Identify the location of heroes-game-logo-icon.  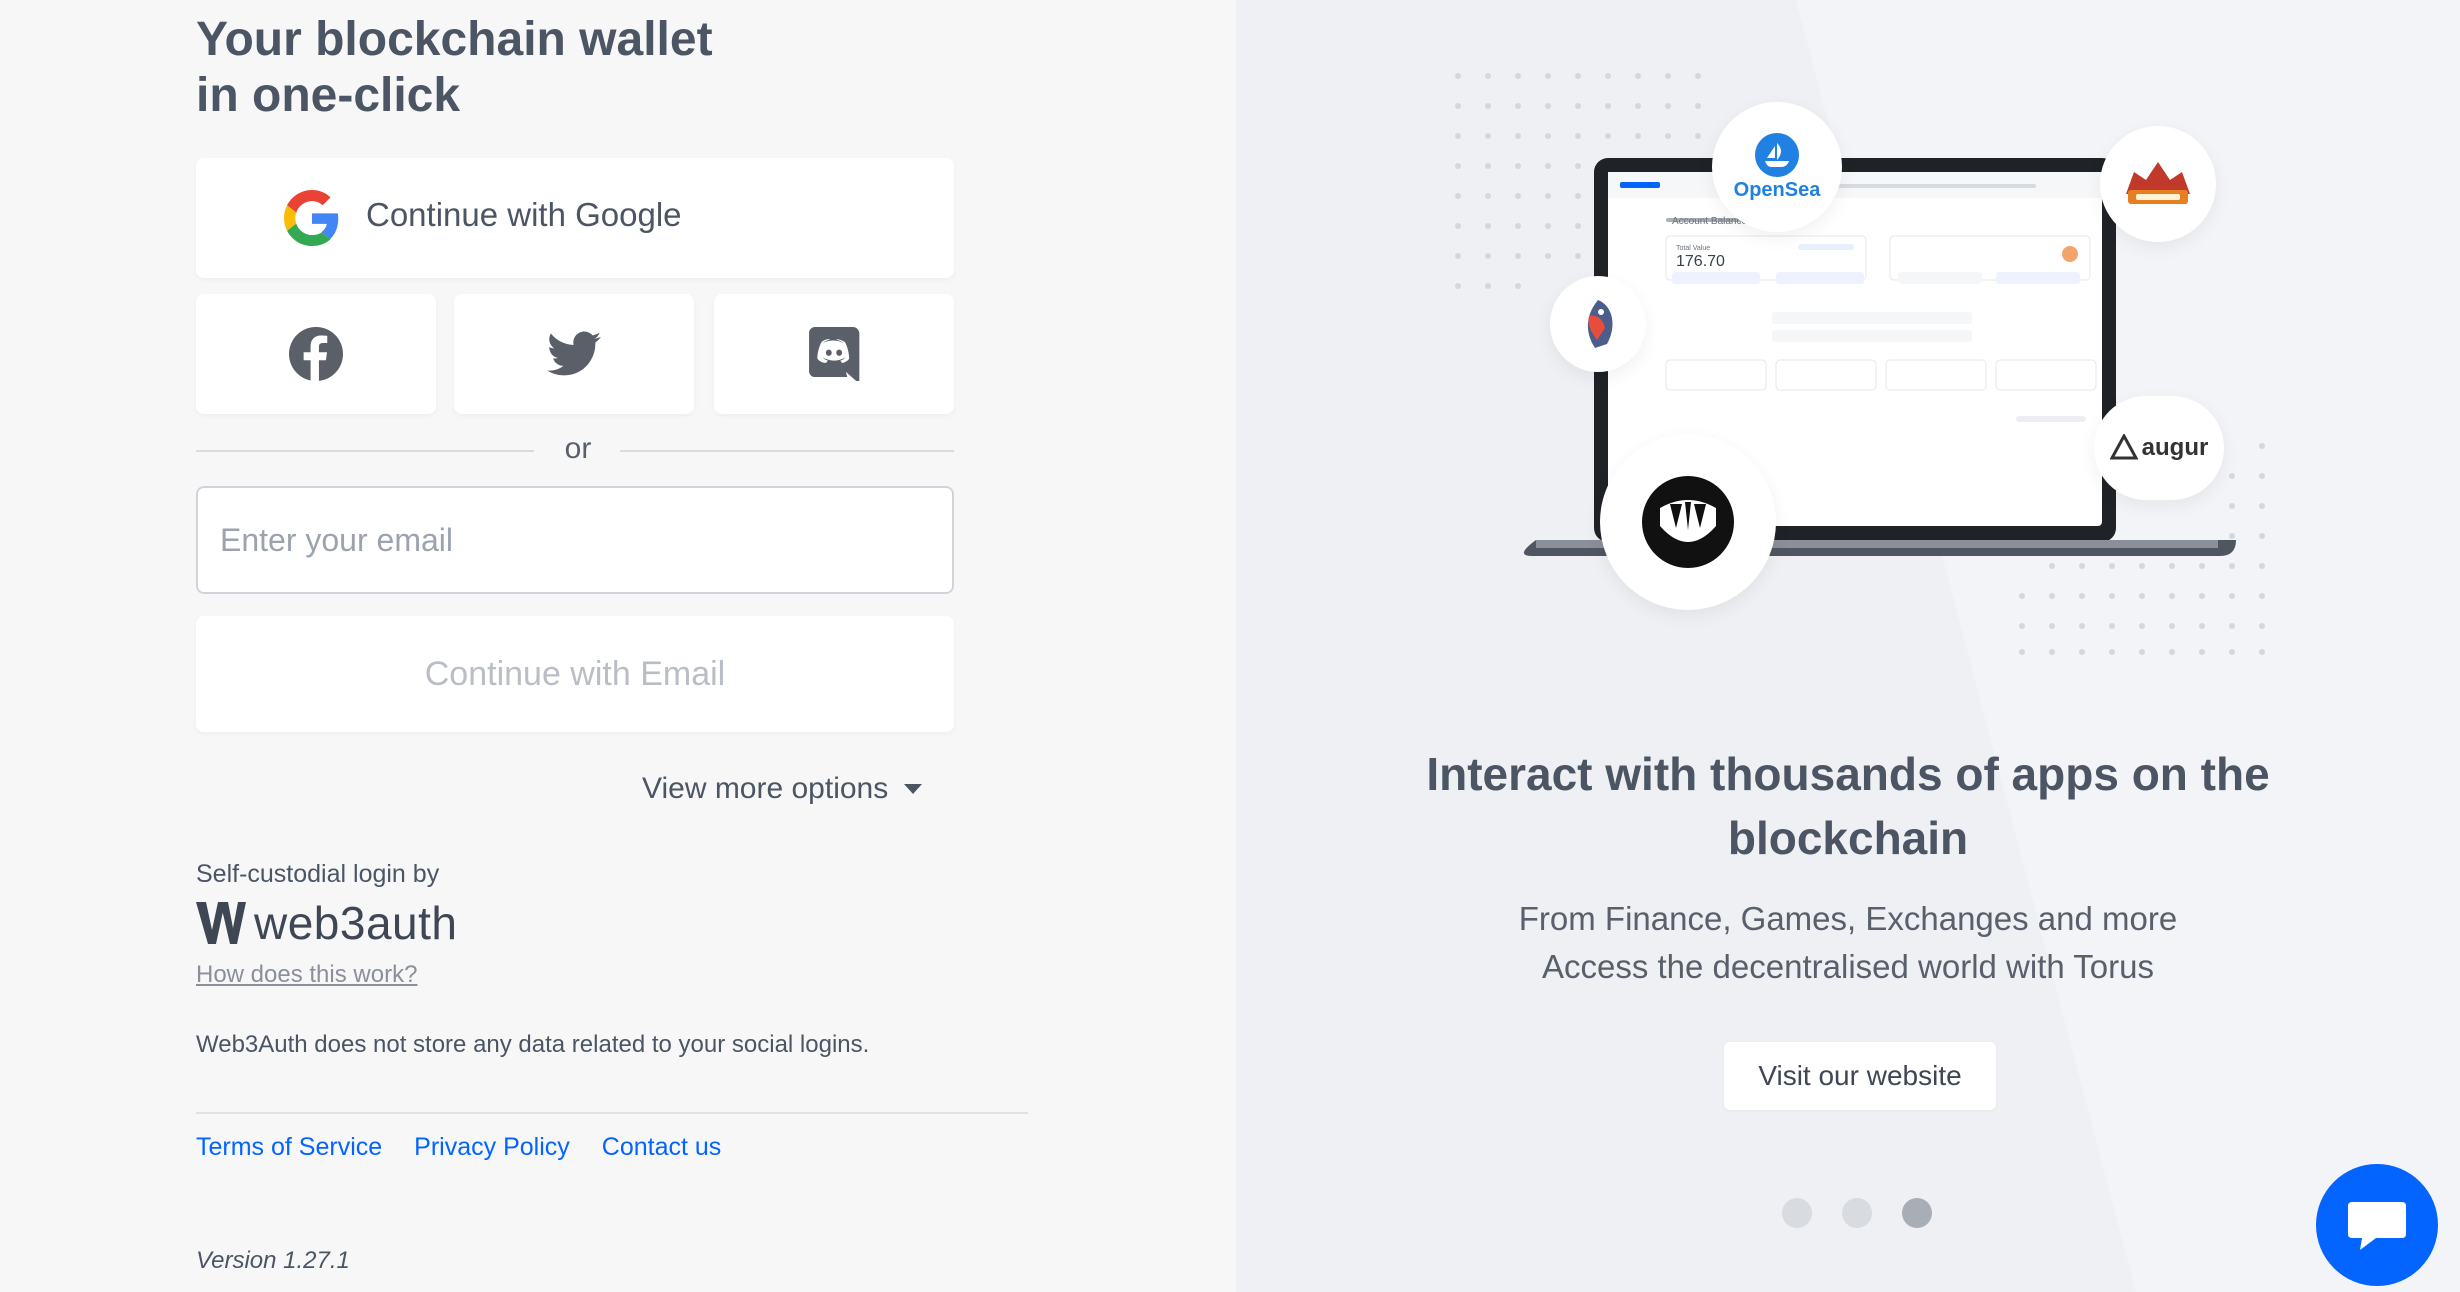
(2158, 183).